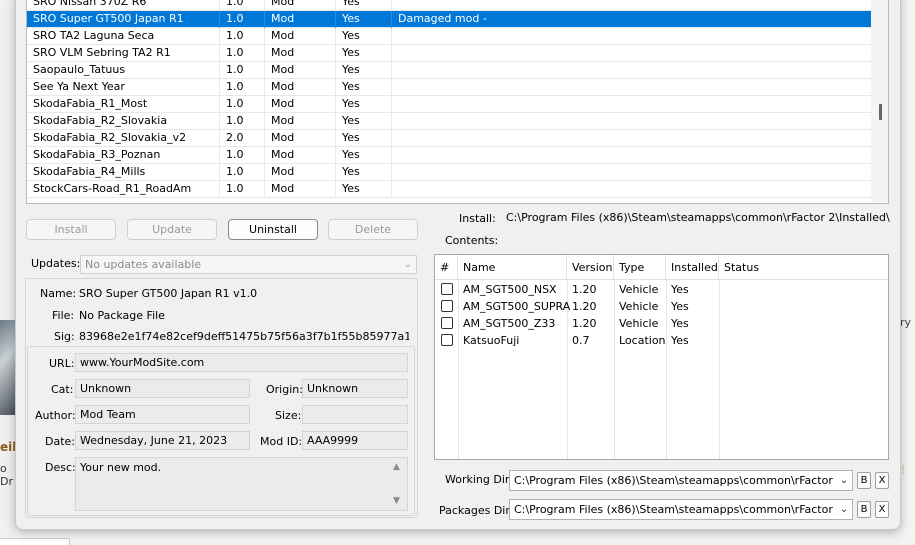 The width and height of the screenshot is (915, 545). I want to click on updates-dropdown: No updates available ⌄, so click(248, 264).